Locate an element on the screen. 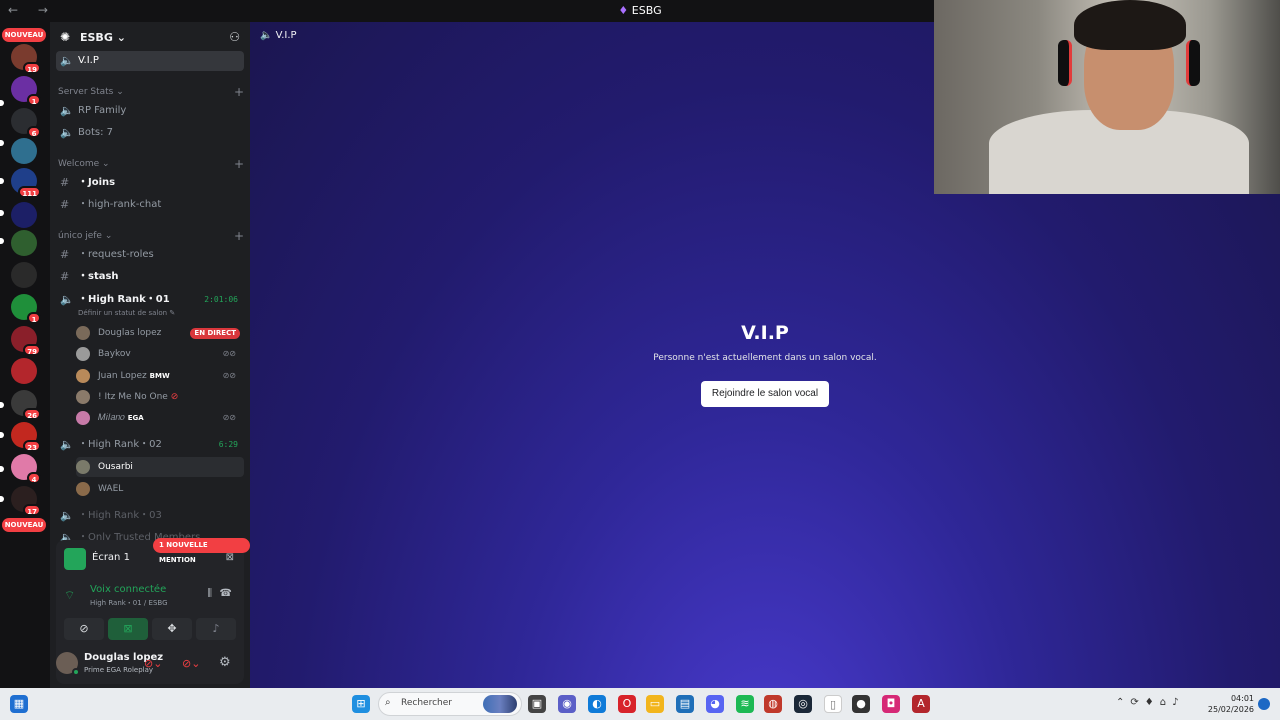 Image resolution: width=1280 pixels, height=720 pixels. channel-request-roles: # ・request-roles is located at coordinates (150, 255).